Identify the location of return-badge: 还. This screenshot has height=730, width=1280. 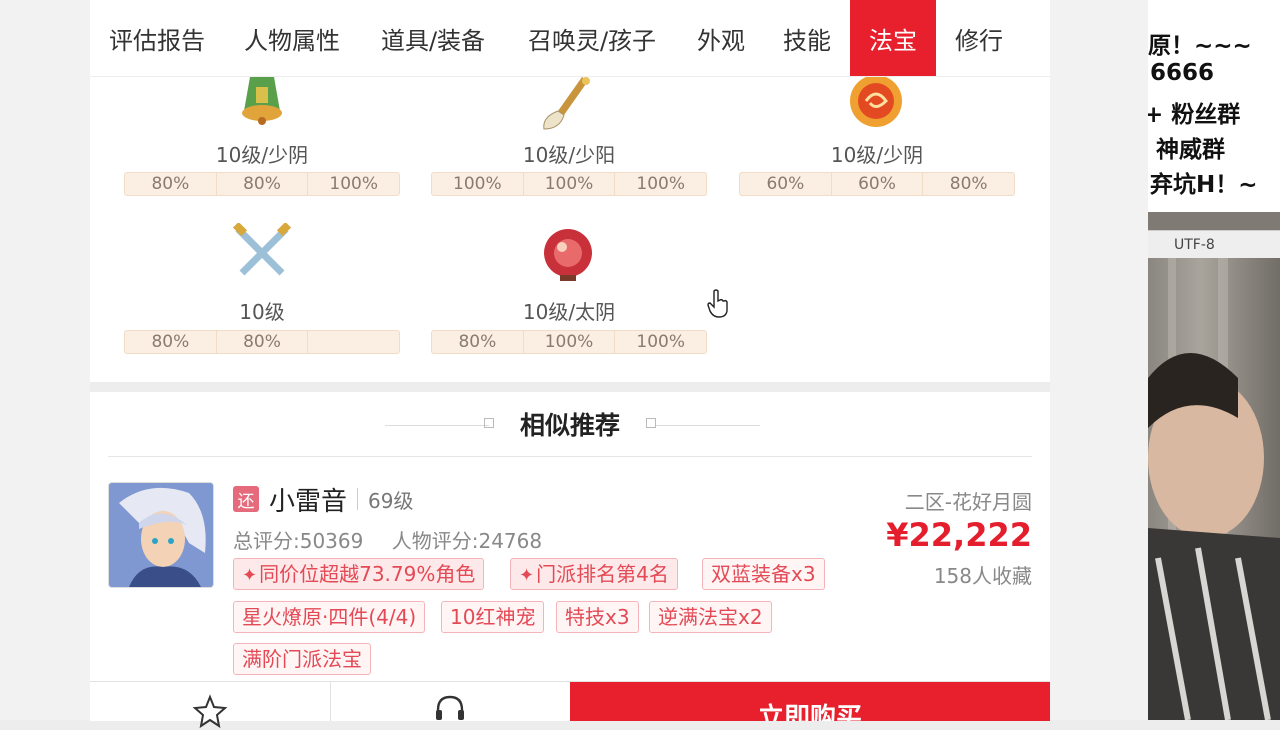
(246, 499).